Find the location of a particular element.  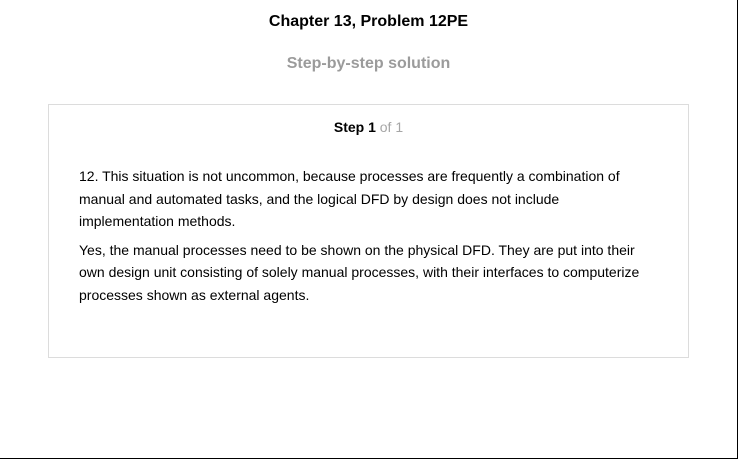

step-count: of 1 is located at coordinates (391, 127).